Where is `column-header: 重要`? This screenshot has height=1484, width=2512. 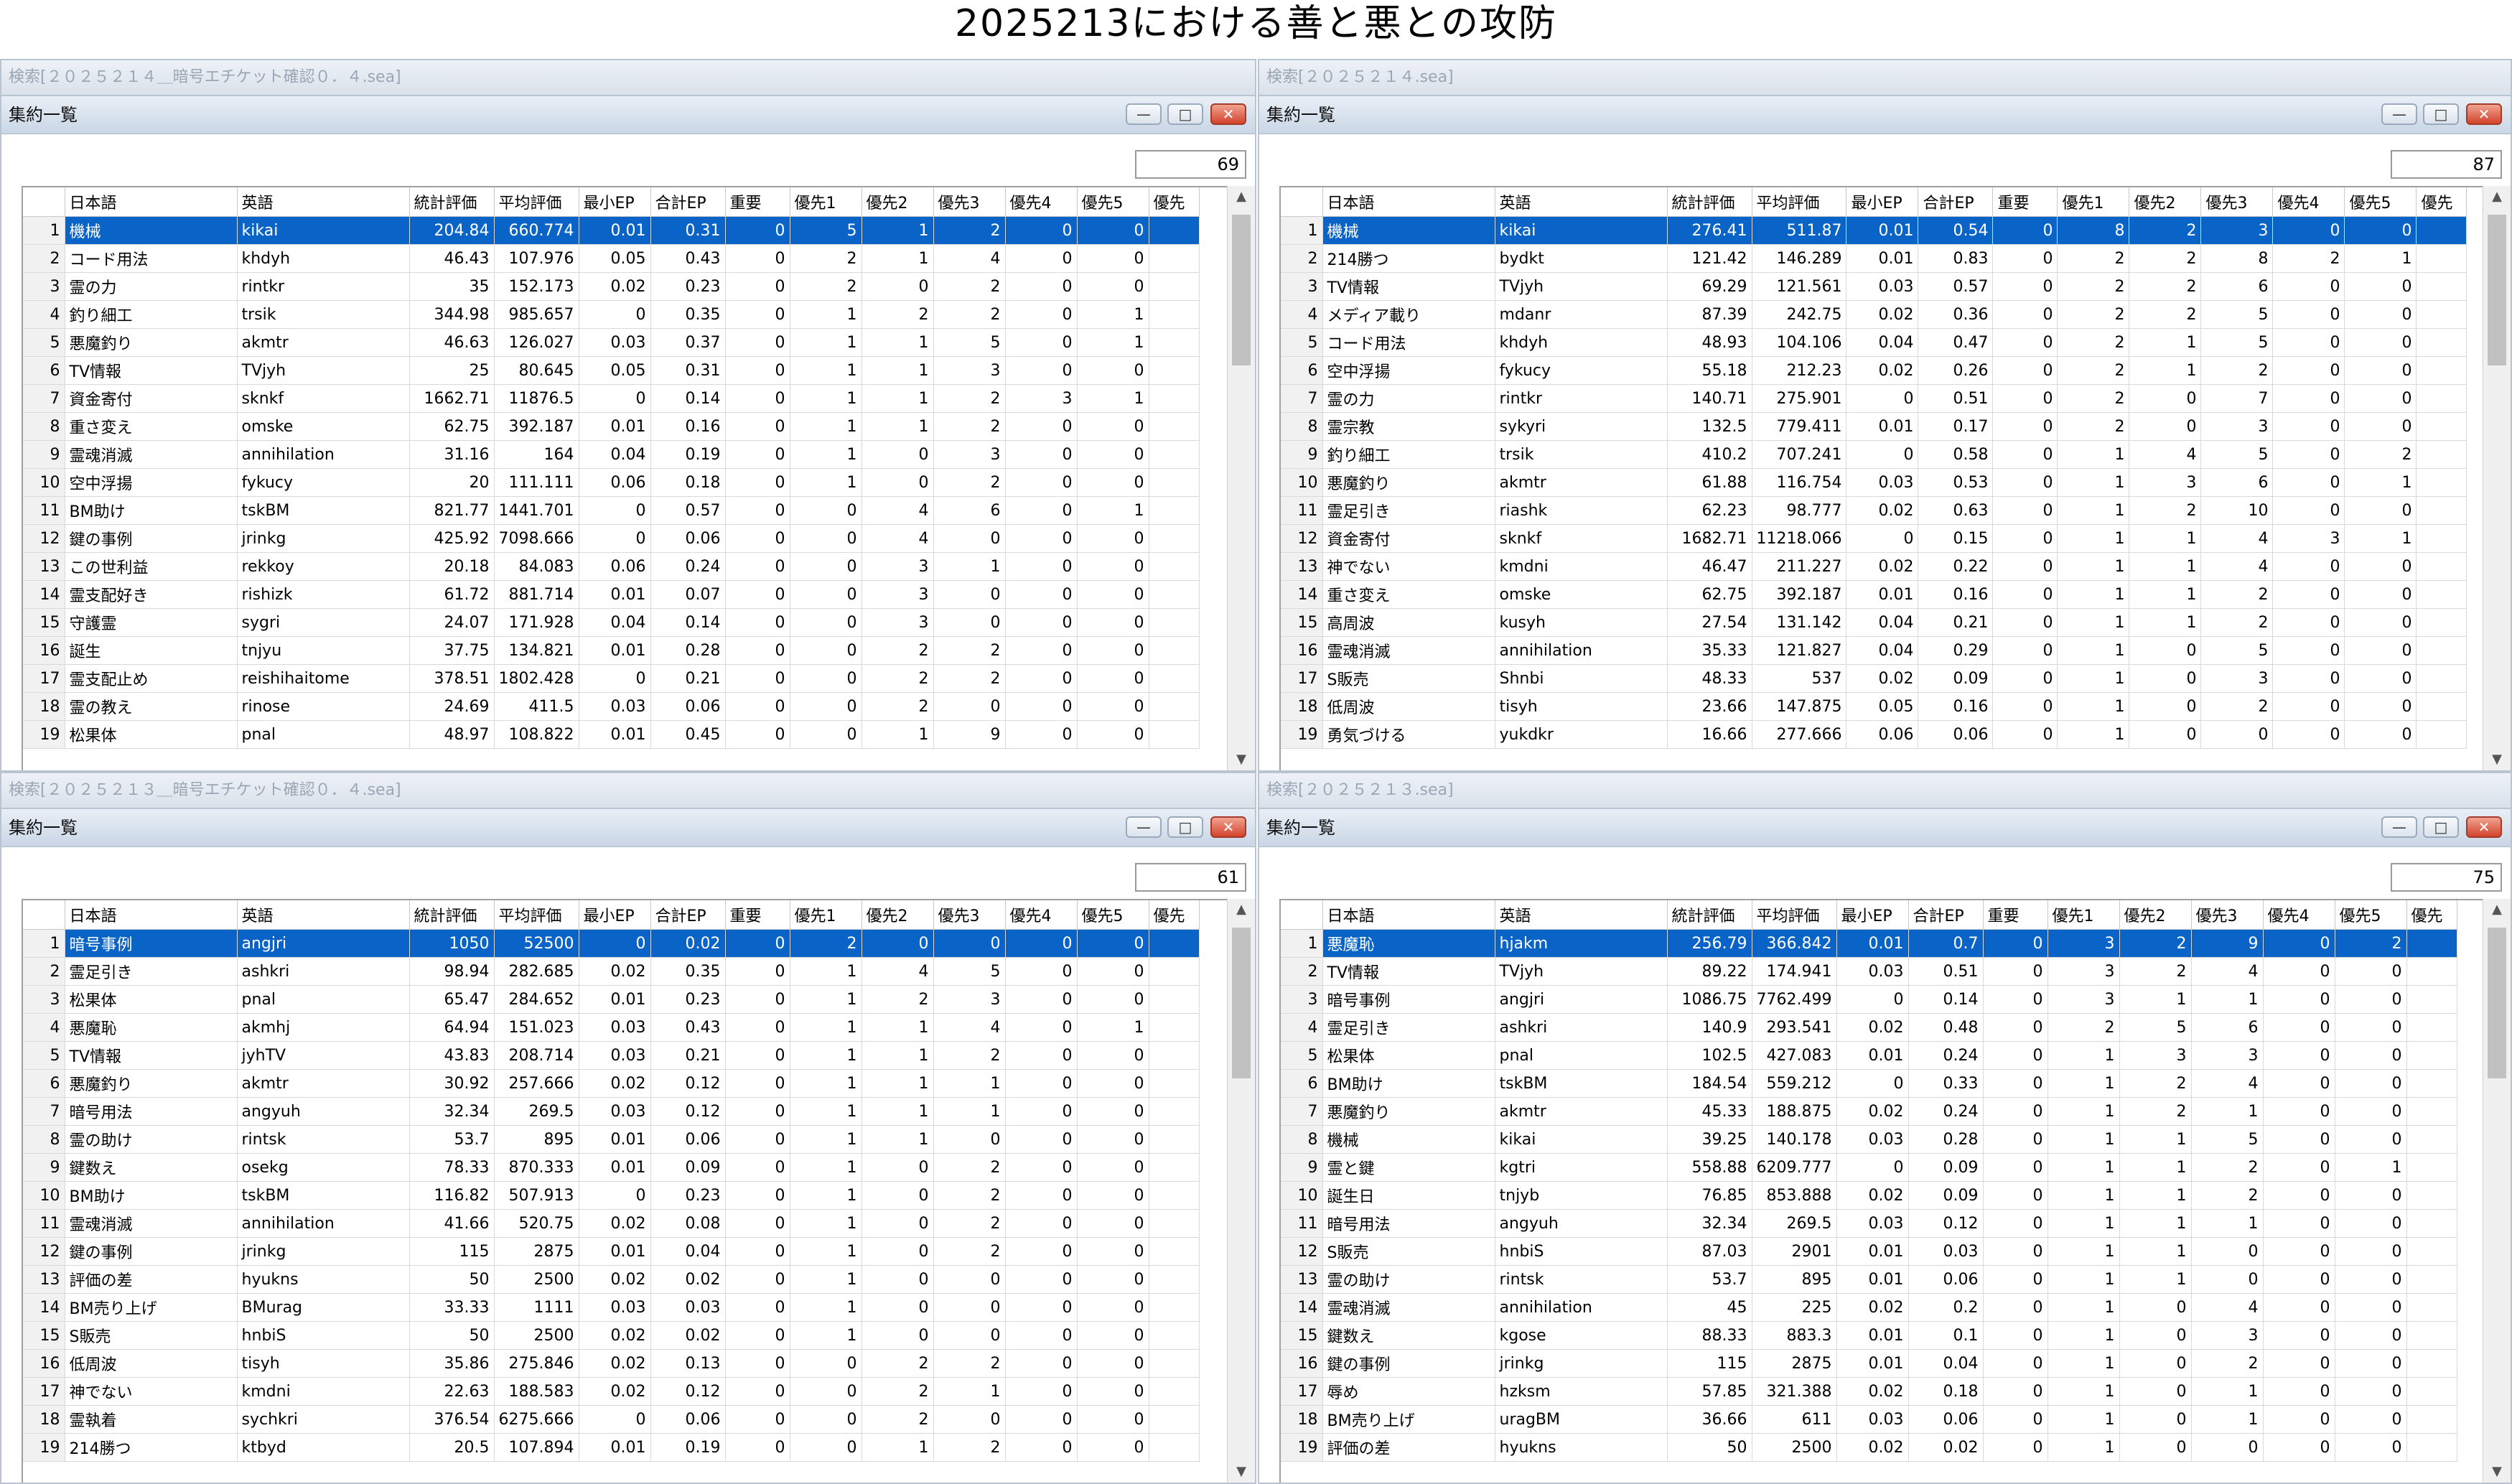 column-header: 重要 is located at coordinates (757, 915).